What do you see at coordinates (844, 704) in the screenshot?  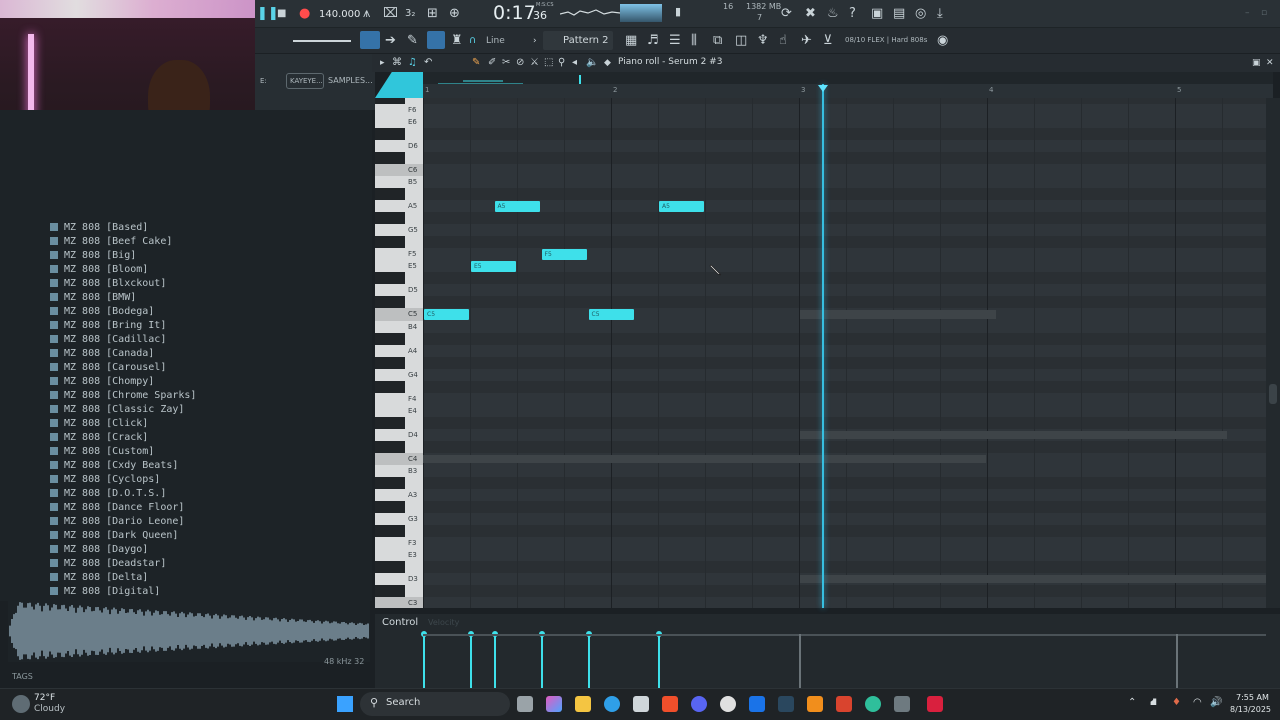 I see `obs-icon` at bounding box center [844, 704].